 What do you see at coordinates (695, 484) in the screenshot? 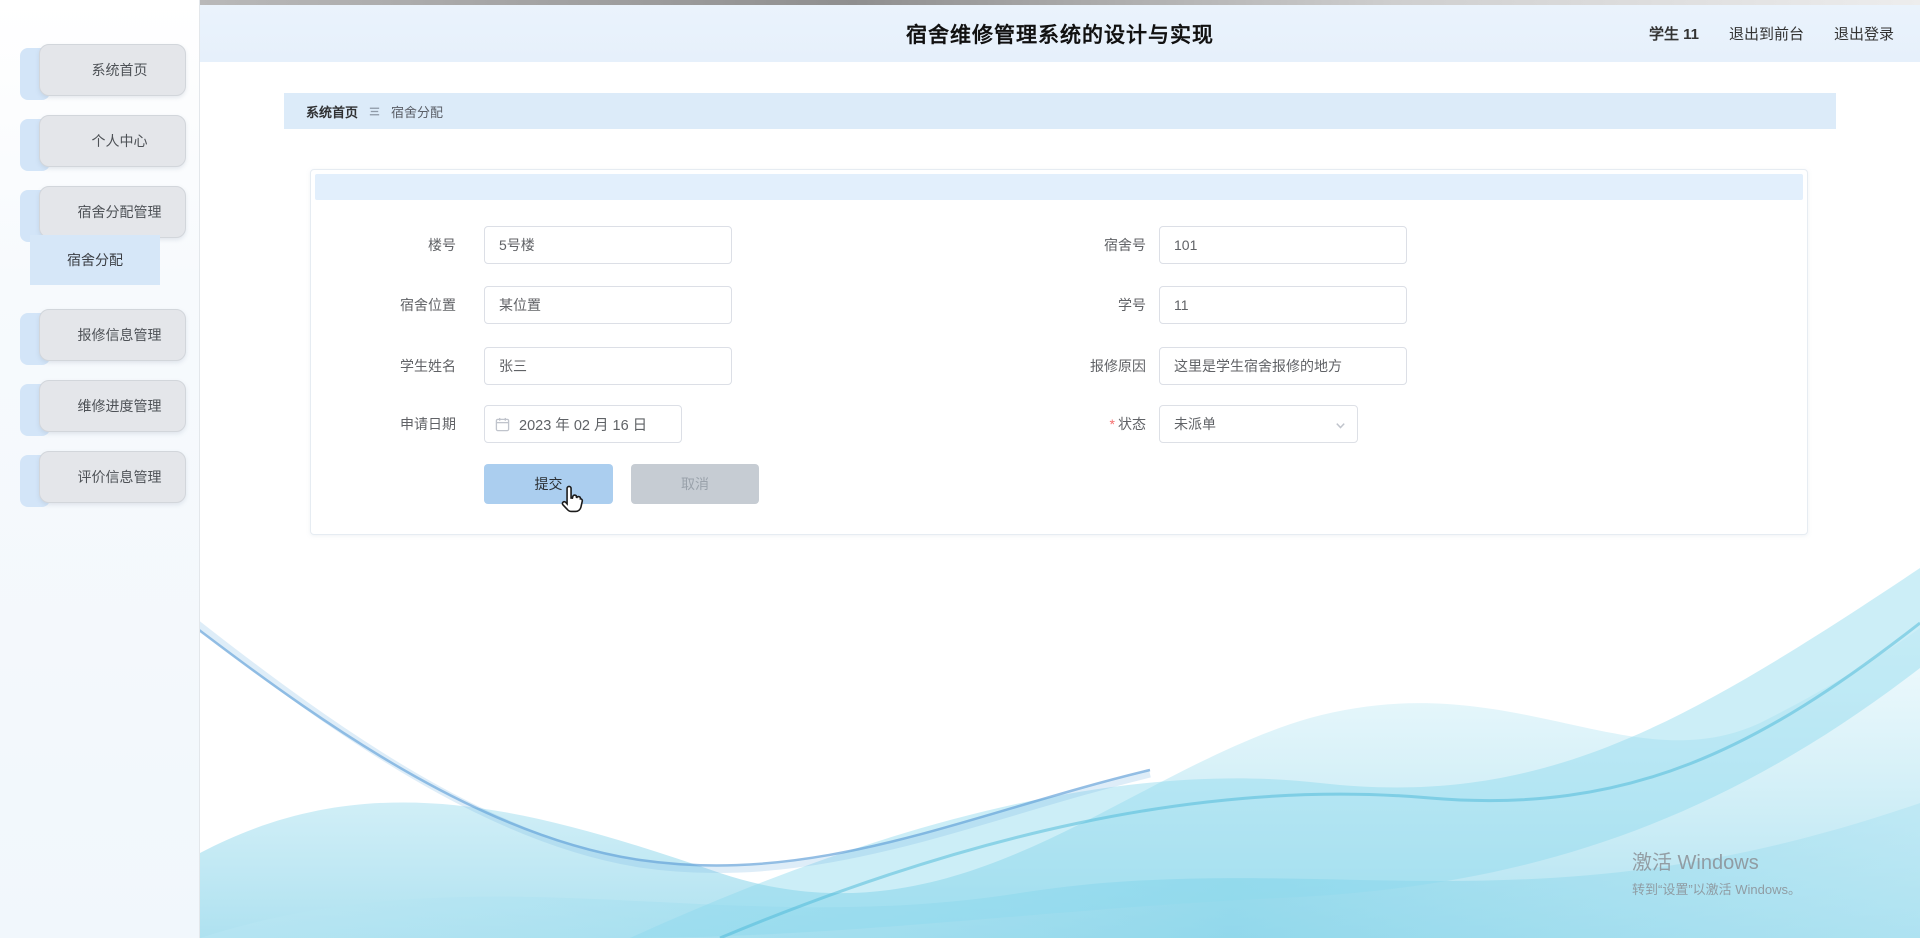
I see `cancel-button: 取消` at bounding box center [695, 484].